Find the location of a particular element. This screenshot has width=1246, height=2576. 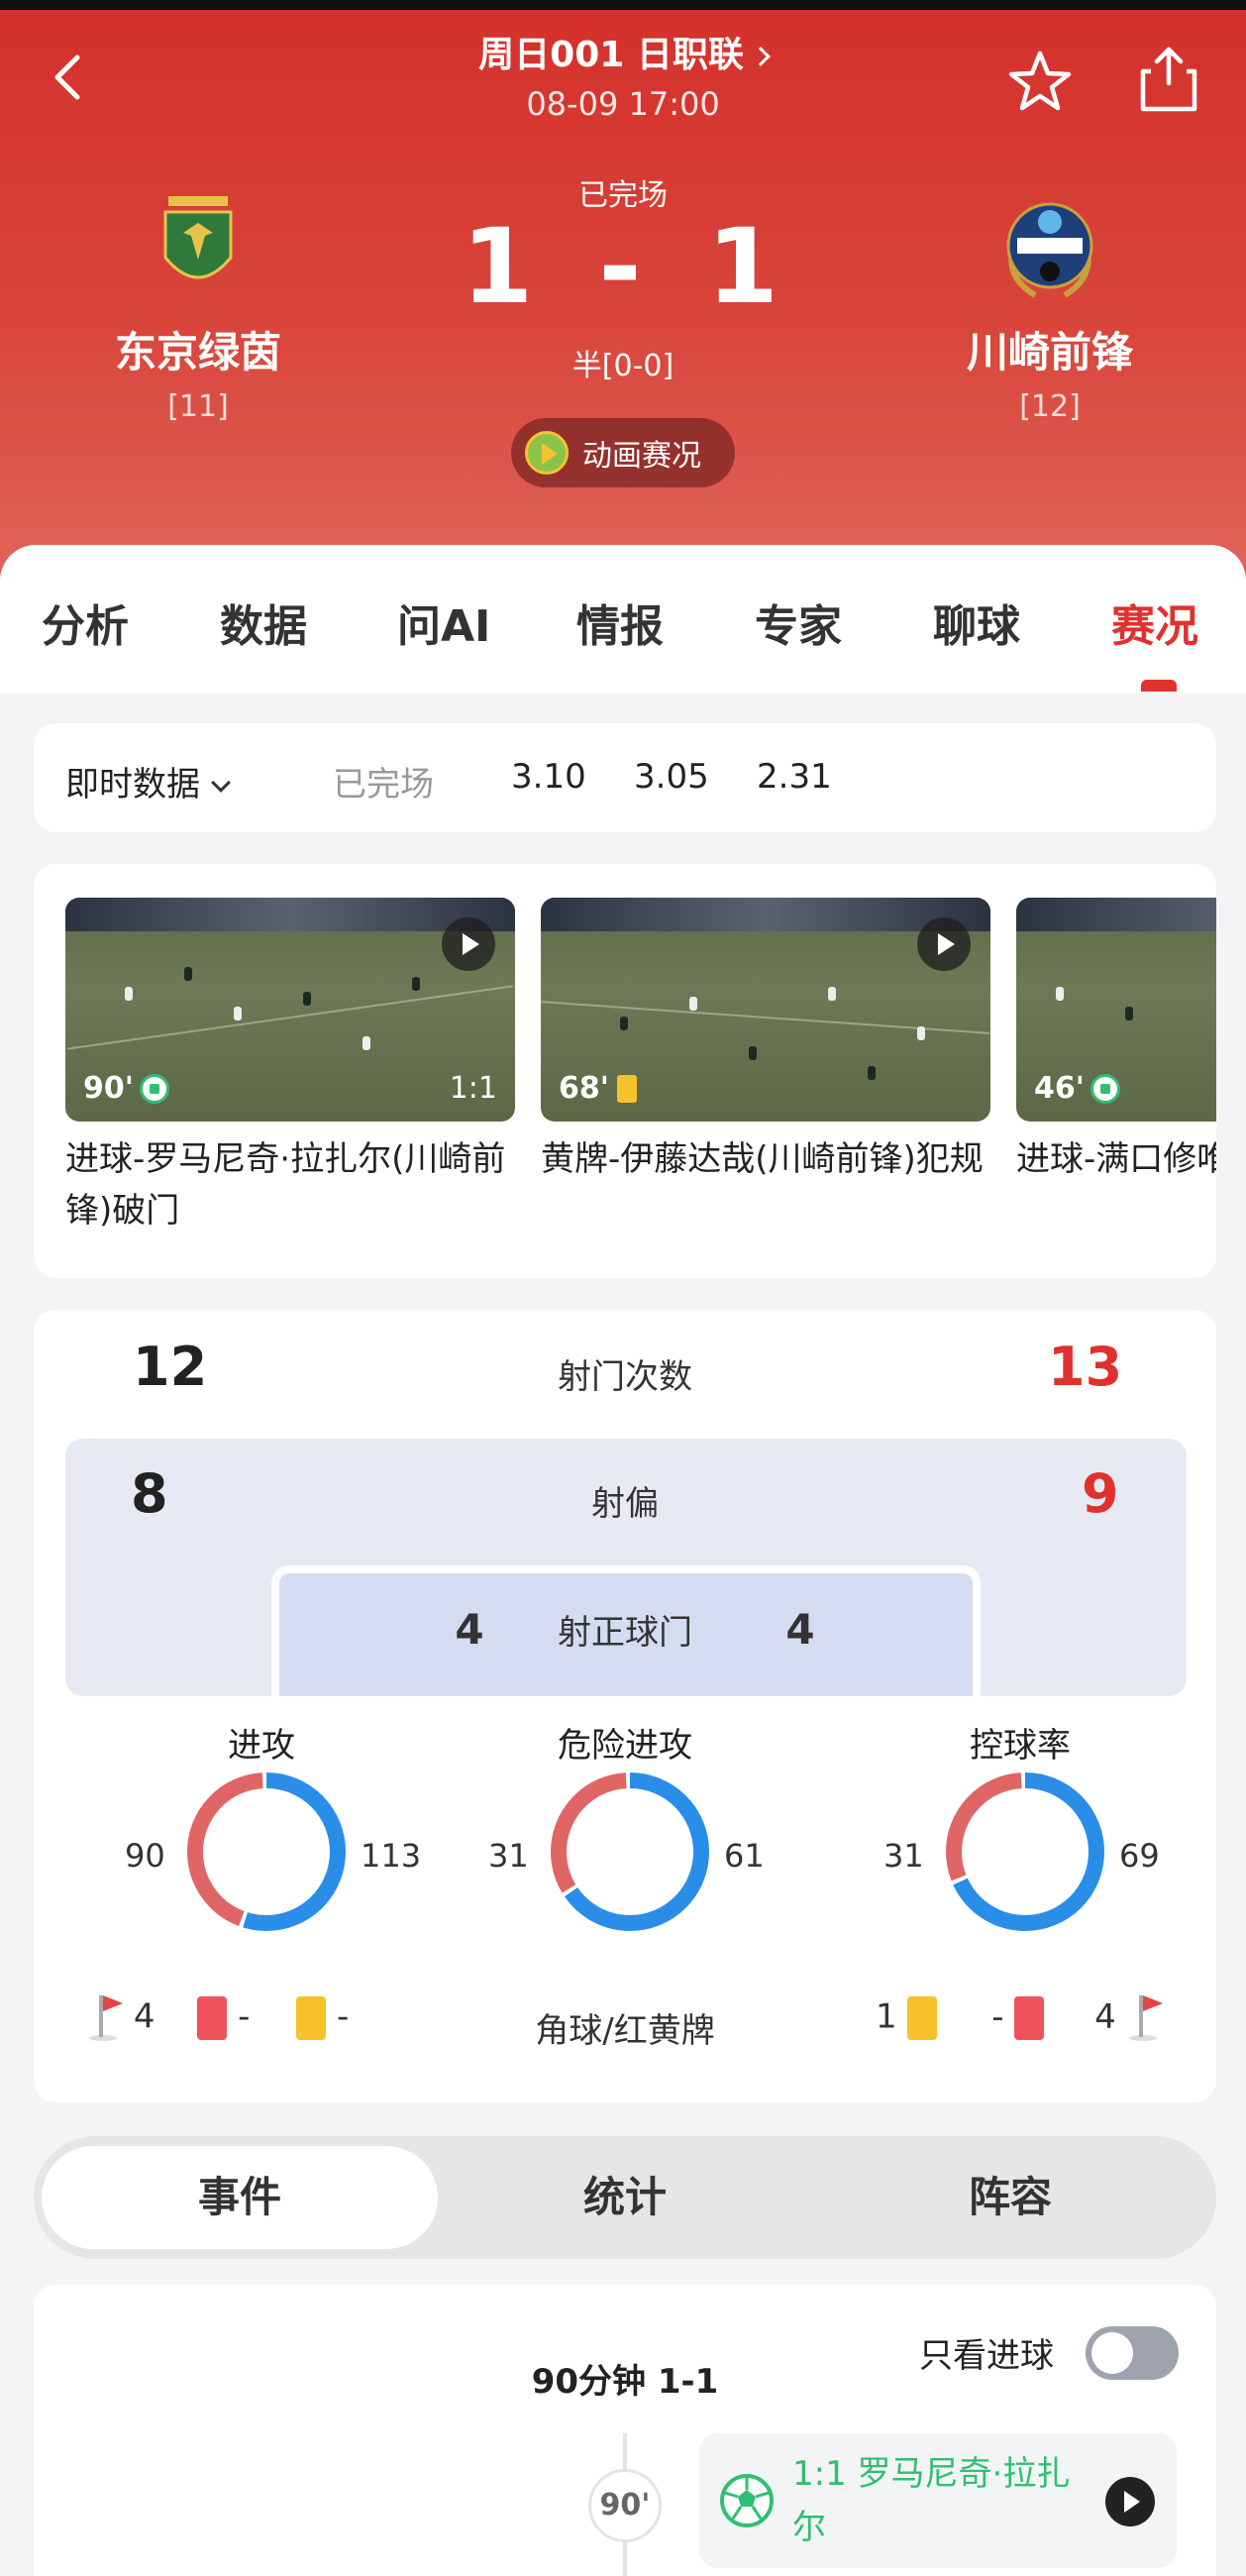

away-cards-row: 1 - 4 is located at coordinates (1019, 2023).